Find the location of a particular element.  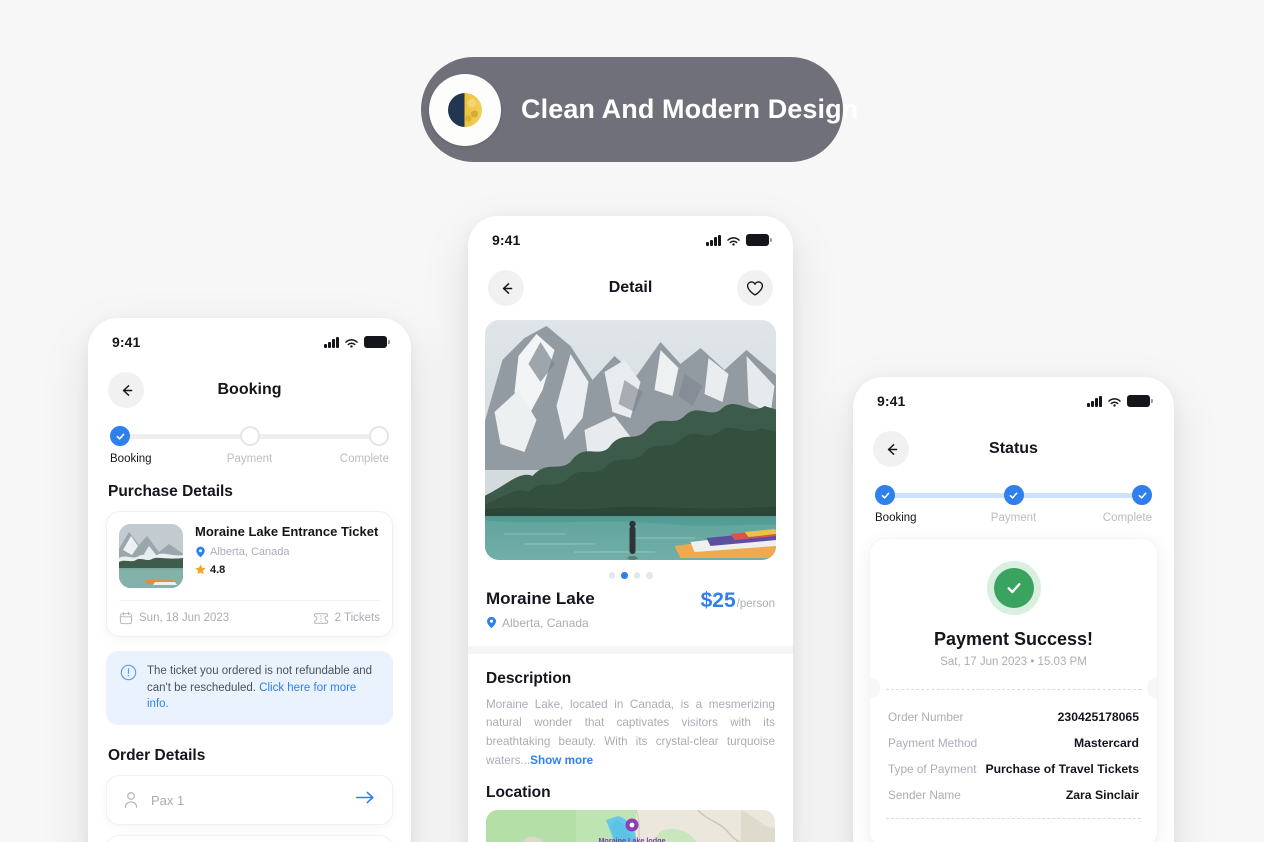

show-more-link: Show more is located at coordinates (561, 760).